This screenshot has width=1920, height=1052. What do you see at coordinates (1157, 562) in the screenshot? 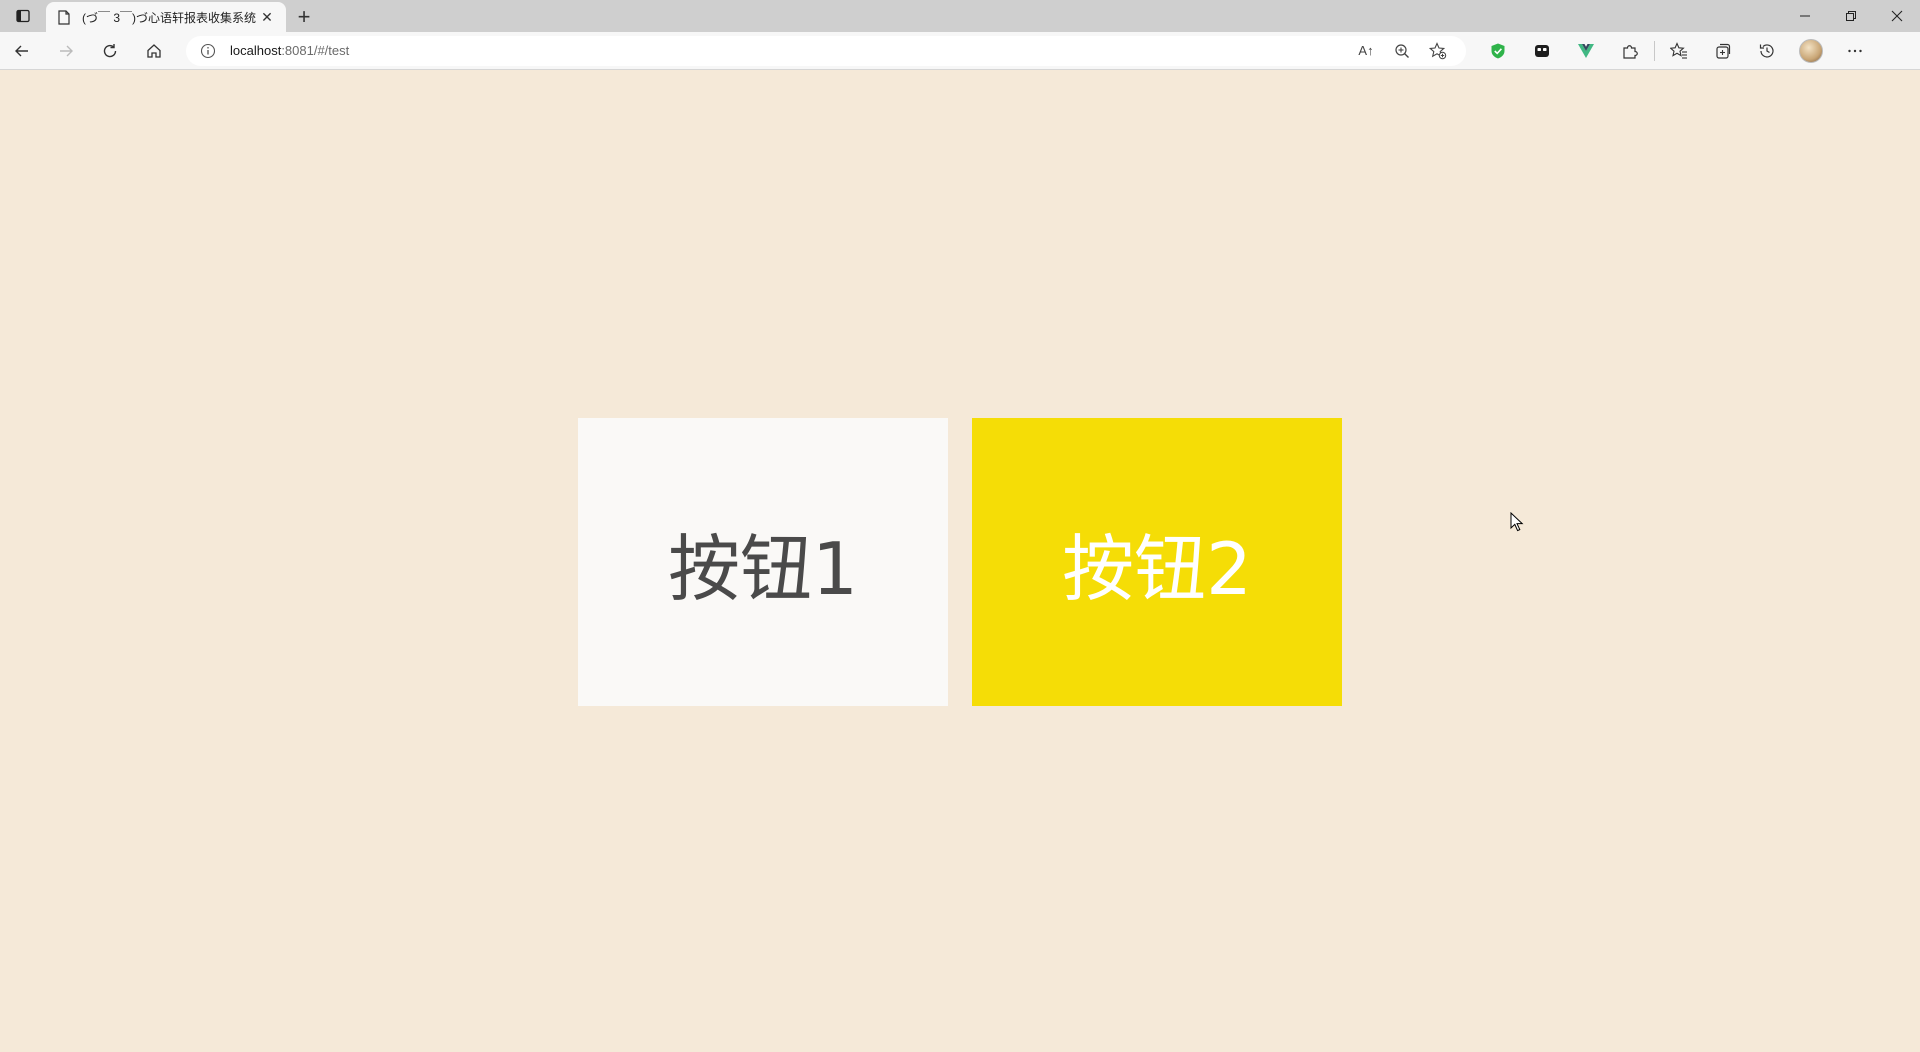
I see `button-2: 按钮2` at bounding box center [1157, 562].